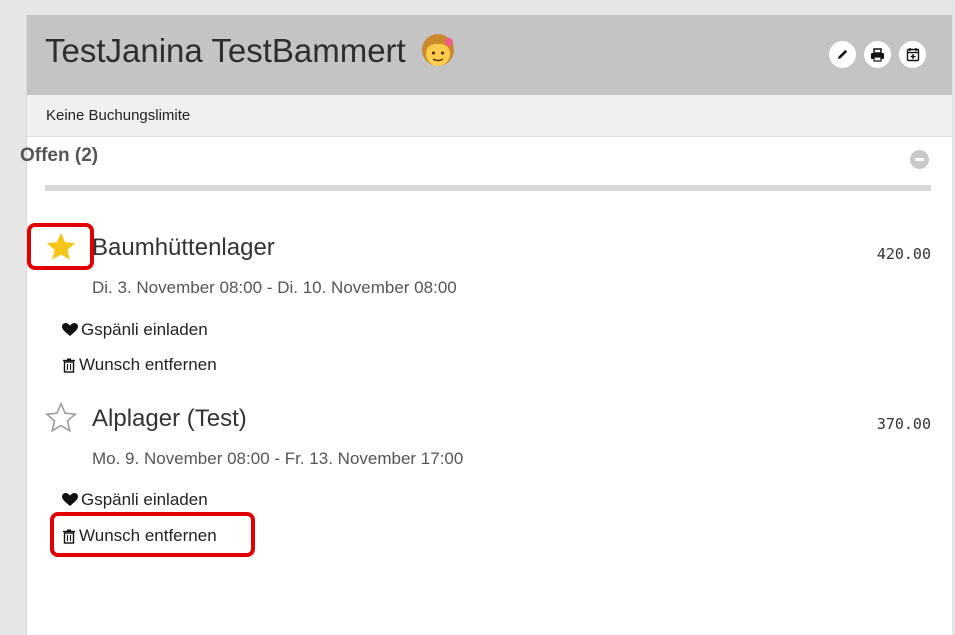 This screenshot has height=635, width=955. Describe the element at coordinates (59, 155) in the screenshot. I see `section-title-open: Offen (2)` at that location.